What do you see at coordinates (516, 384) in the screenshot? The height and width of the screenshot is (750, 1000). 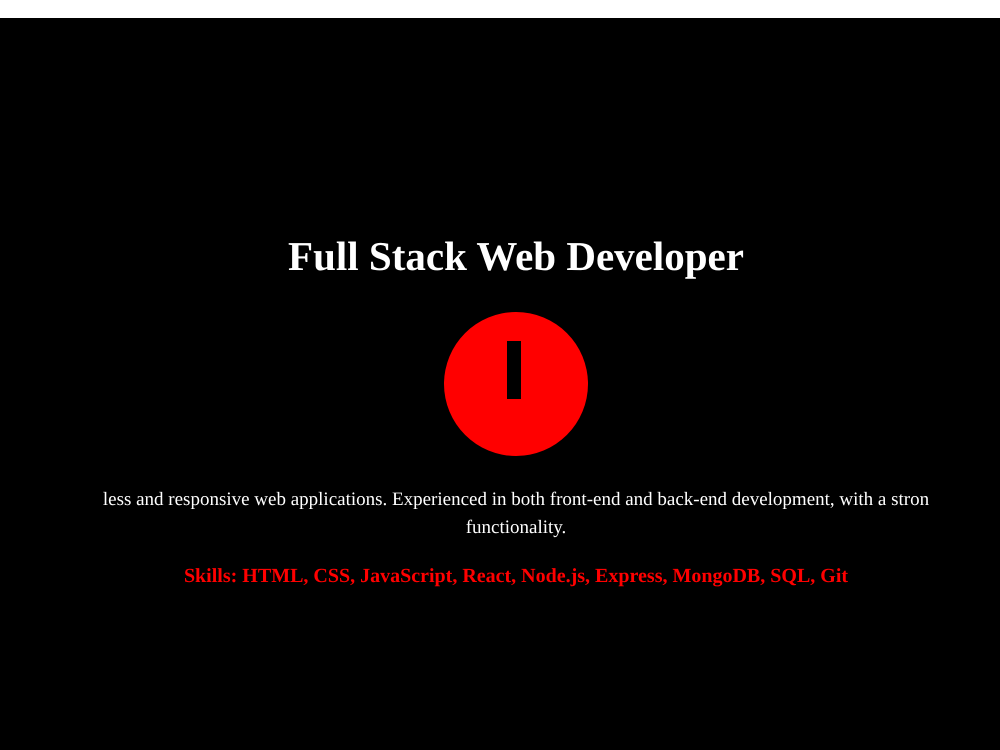 I see `logo-icon` at bounding box center [516, 384].